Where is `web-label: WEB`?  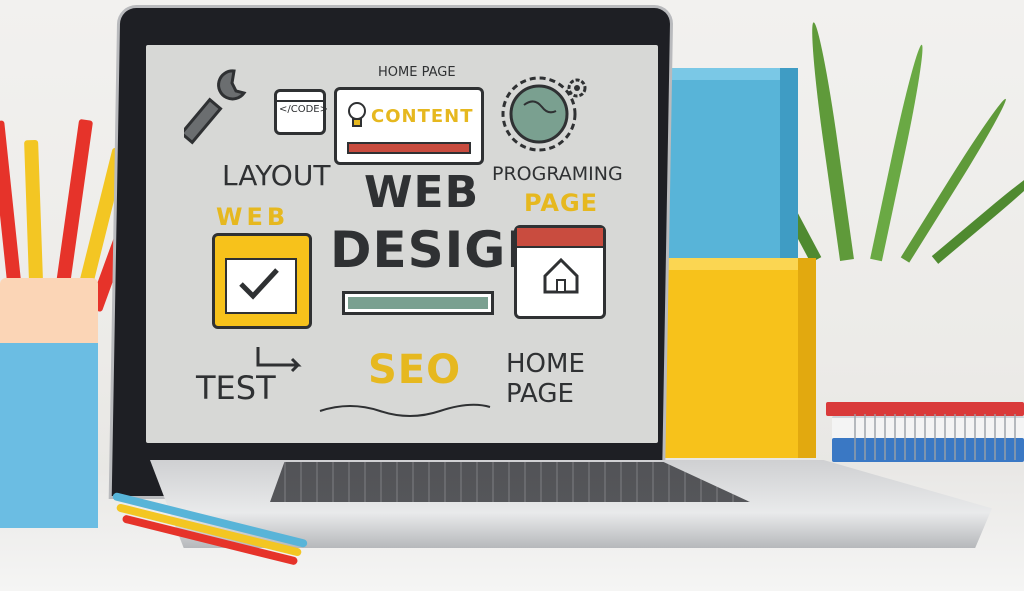 web-label: WEB is located at coordinates (253, 217).